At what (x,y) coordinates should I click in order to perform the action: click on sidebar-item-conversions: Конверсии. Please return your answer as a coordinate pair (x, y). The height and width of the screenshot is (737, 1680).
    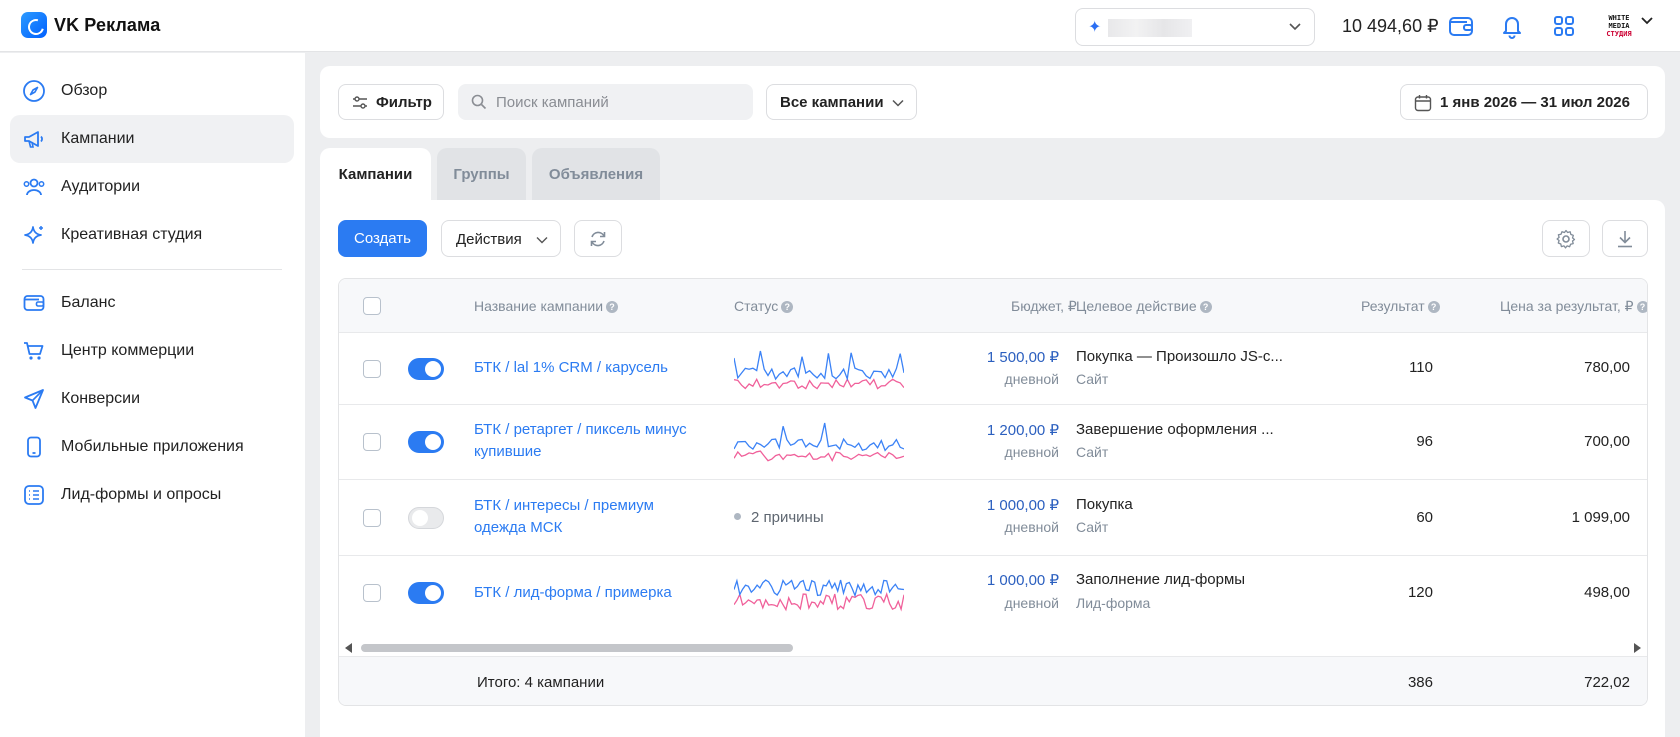
    Looking at the image, I should click on (152, 399).